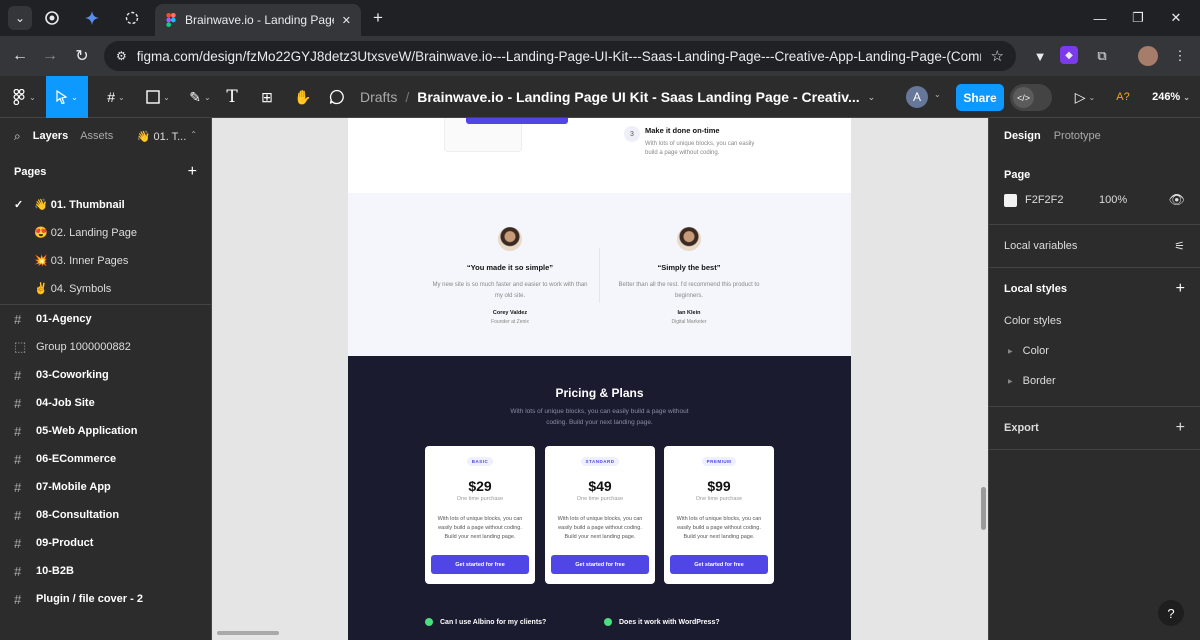 Image resolution: width=1200 pixels, height=640 pixels. Describe the element at coordinates (1102, 56) in the screenshot. I see `extensions-puzzle-icon: ⧉` at that location.